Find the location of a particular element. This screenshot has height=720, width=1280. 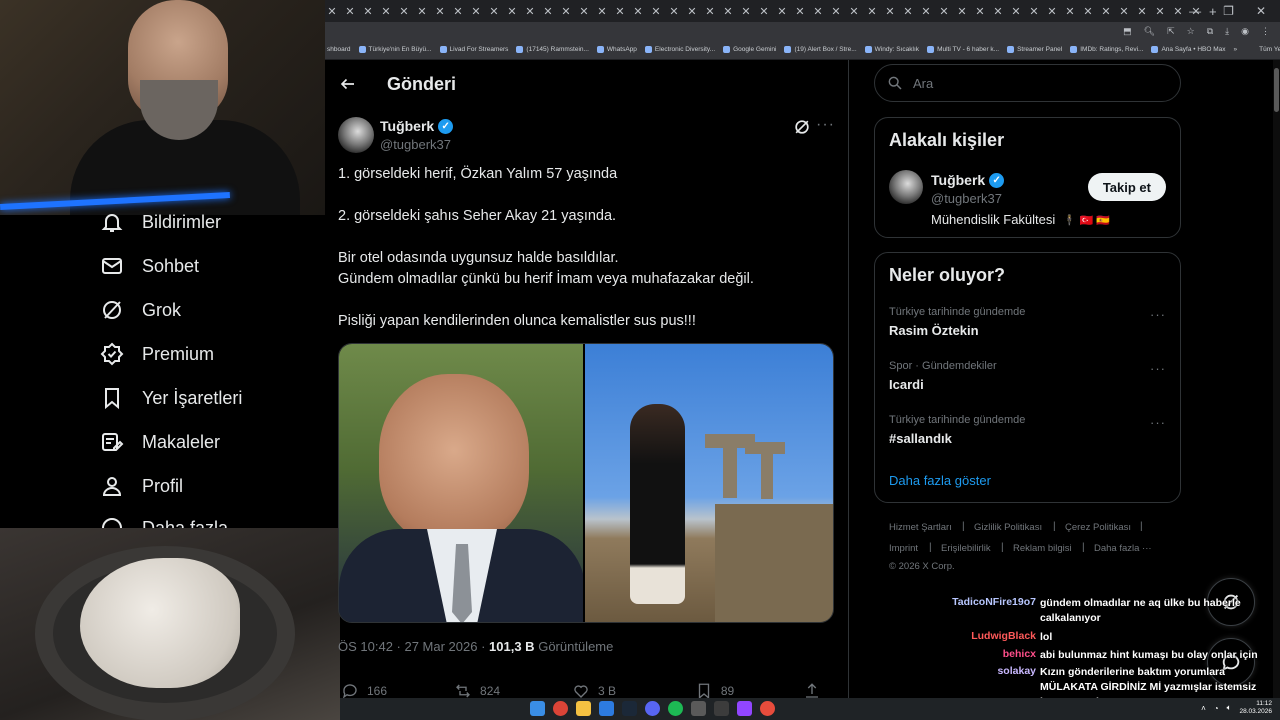

bookmark-item: Google Gemini is located at coordinates (749, 49).